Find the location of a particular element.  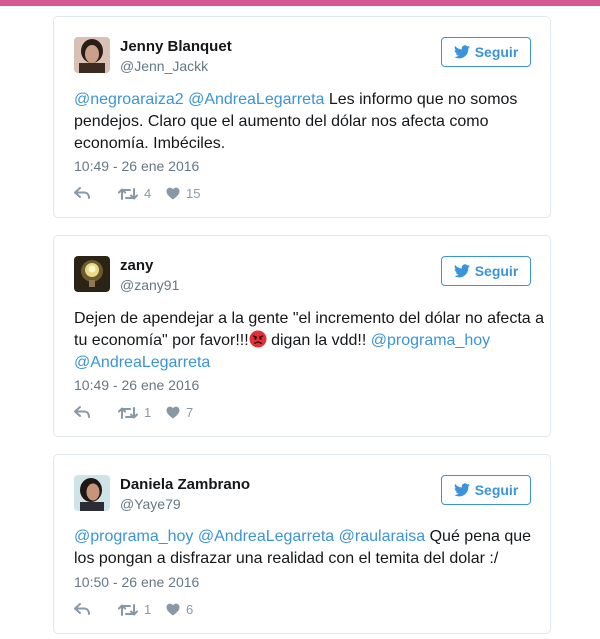

like-button: 15 is located at coordinates (183, 193).